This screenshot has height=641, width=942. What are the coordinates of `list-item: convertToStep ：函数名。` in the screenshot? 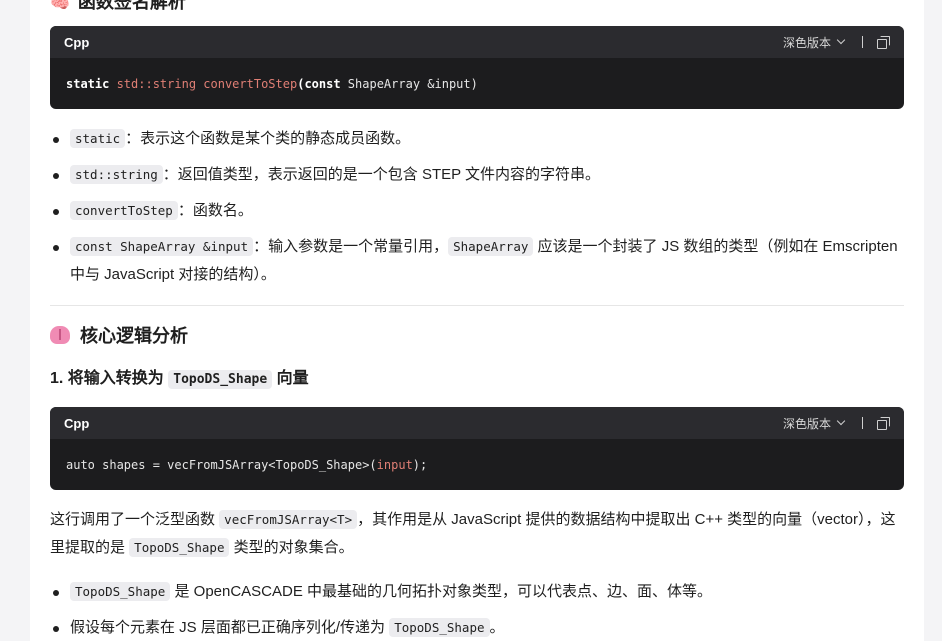 It's located at (477, 211).